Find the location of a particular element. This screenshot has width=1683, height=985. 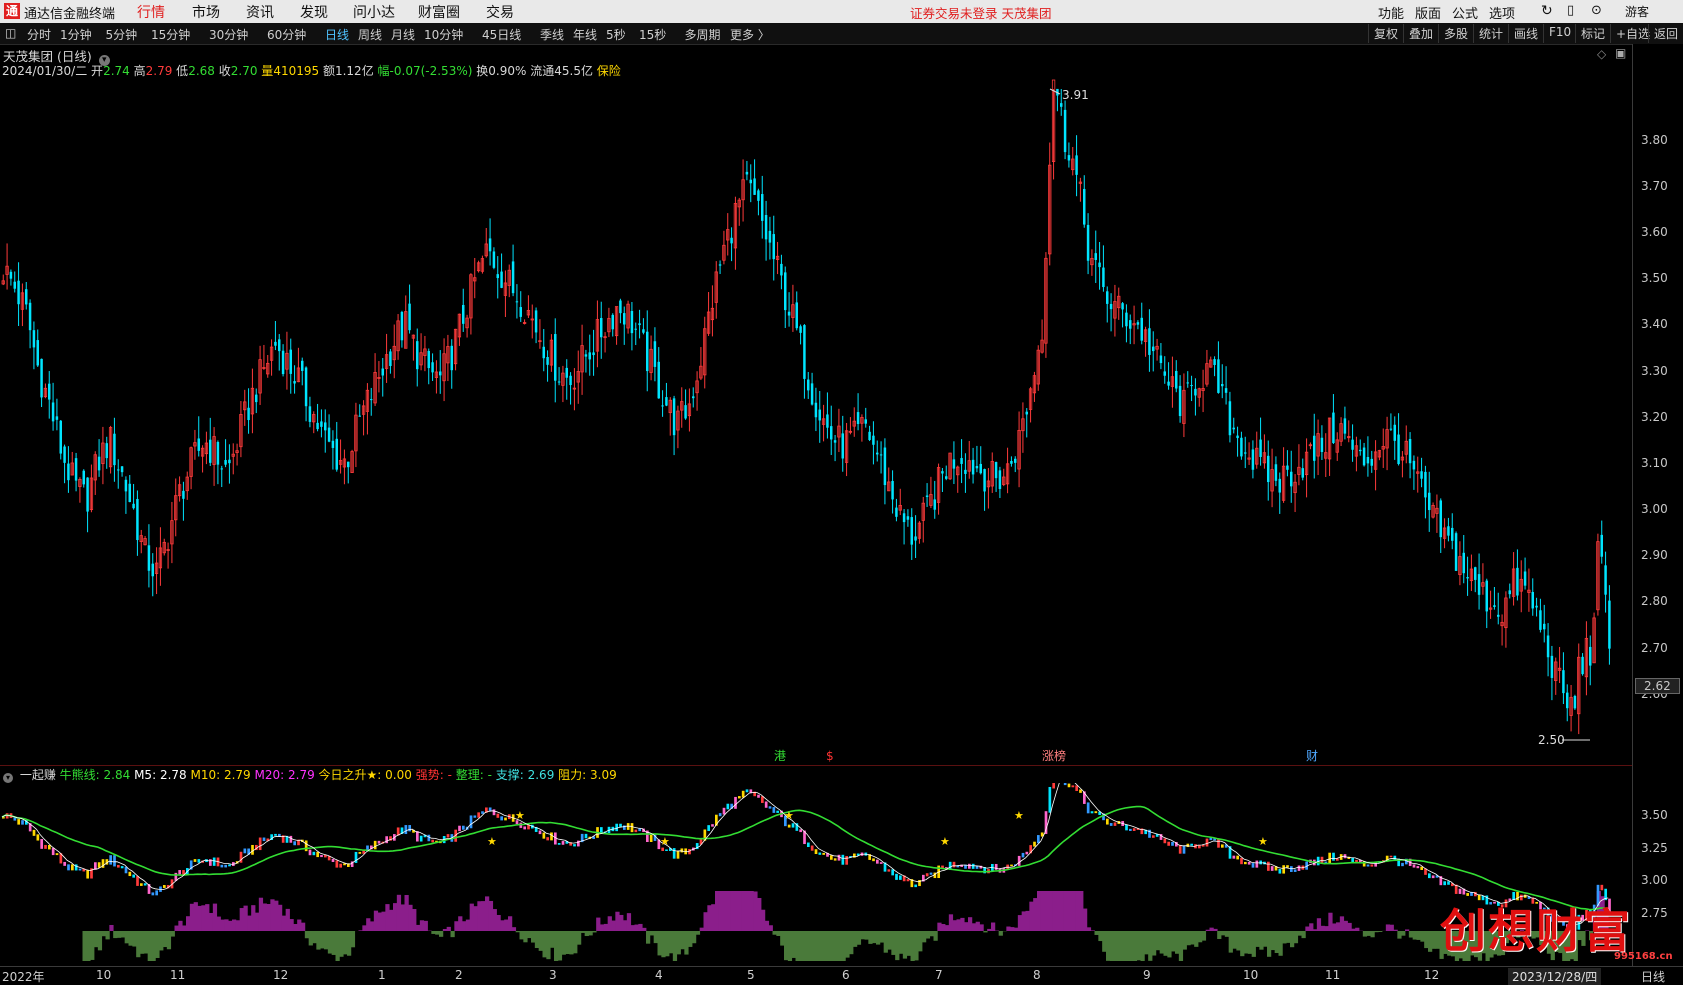

menu-4: 问小达 is located at coordinates (374, 12).